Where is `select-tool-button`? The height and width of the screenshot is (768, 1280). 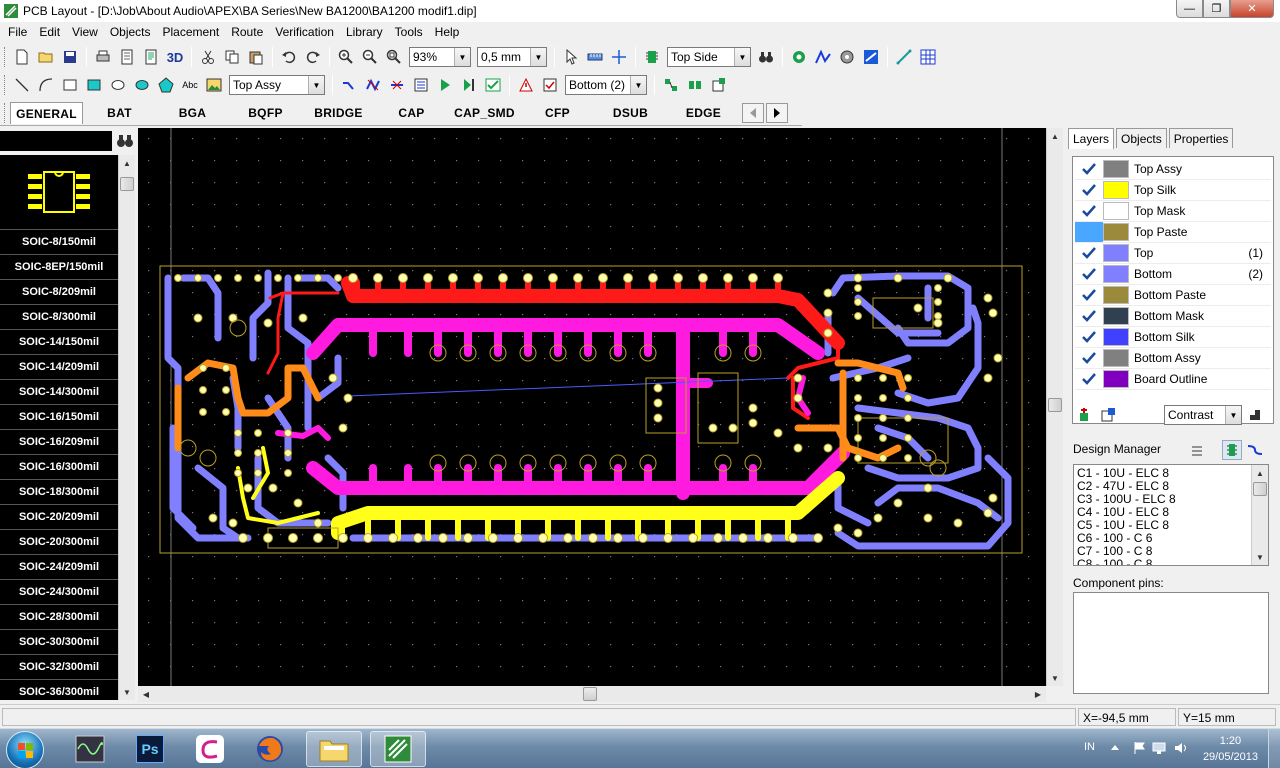 select-tool-button is located at coordinates (571, 57).